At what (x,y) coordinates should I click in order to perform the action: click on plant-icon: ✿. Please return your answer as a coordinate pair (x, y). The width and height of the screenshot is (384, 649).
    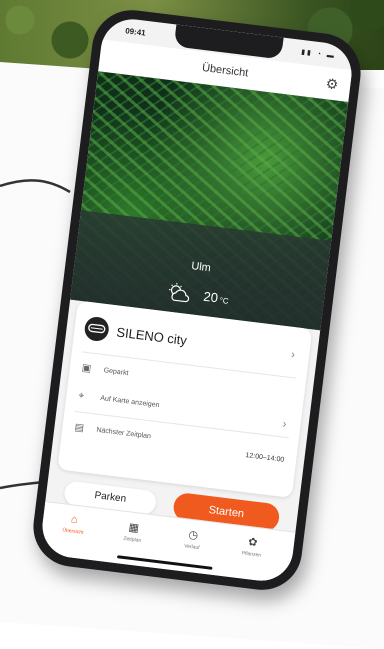
    Looking at the image, I should click on (252, 542).